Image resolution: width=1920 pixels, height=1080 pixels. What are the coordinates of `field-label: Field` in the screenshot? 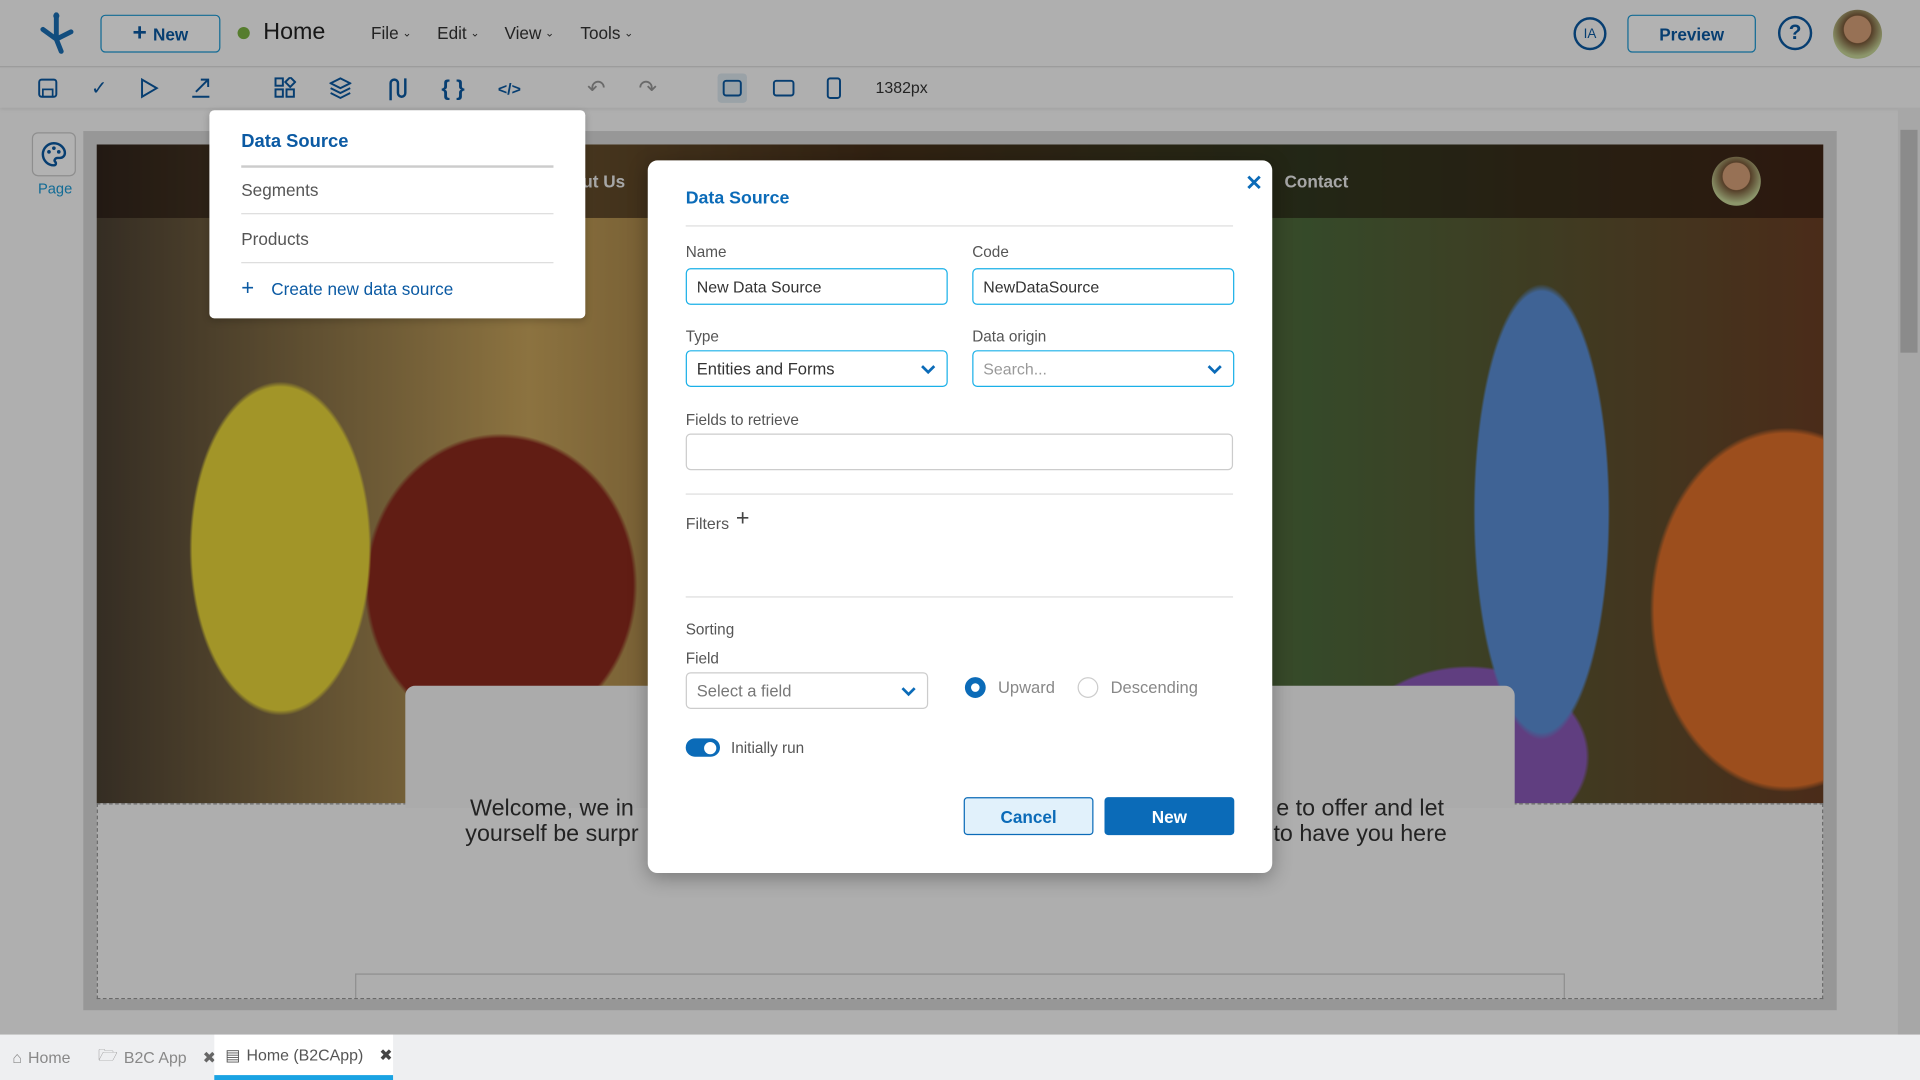 It's located at (702, 659).